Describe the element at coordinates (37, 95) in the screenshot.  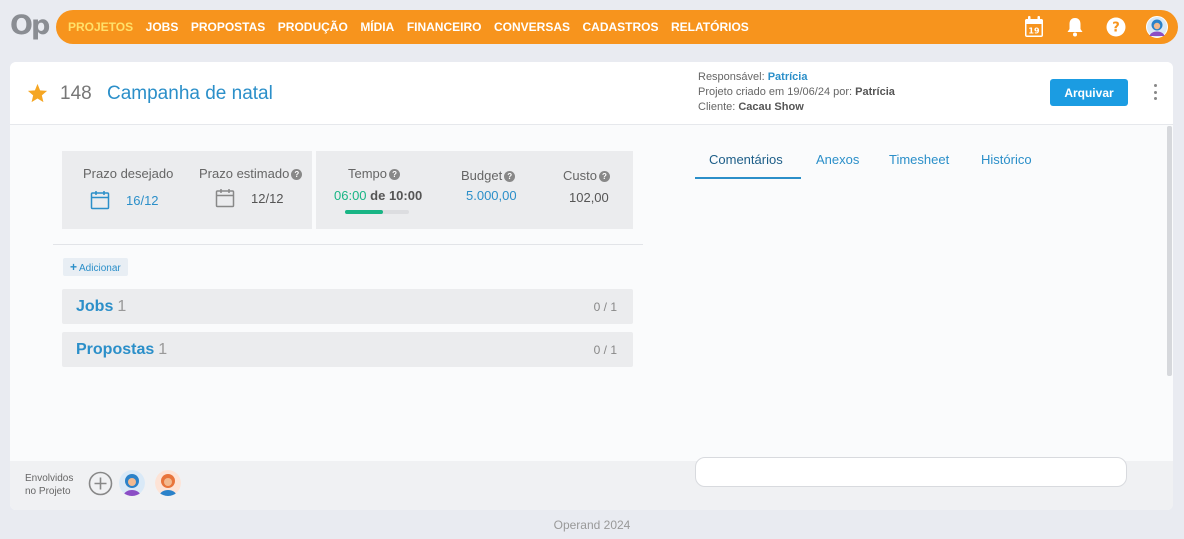
I see `star-icon` at that location.